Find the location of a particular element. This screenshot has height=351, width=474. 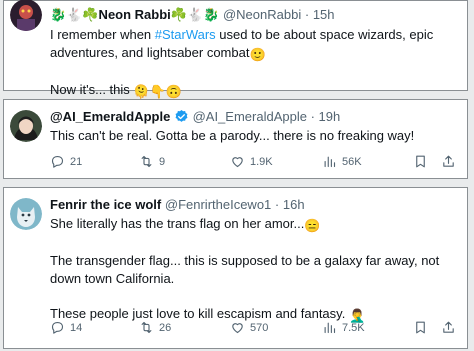

views-button: 7.5K is located at coordinates (343, 327).